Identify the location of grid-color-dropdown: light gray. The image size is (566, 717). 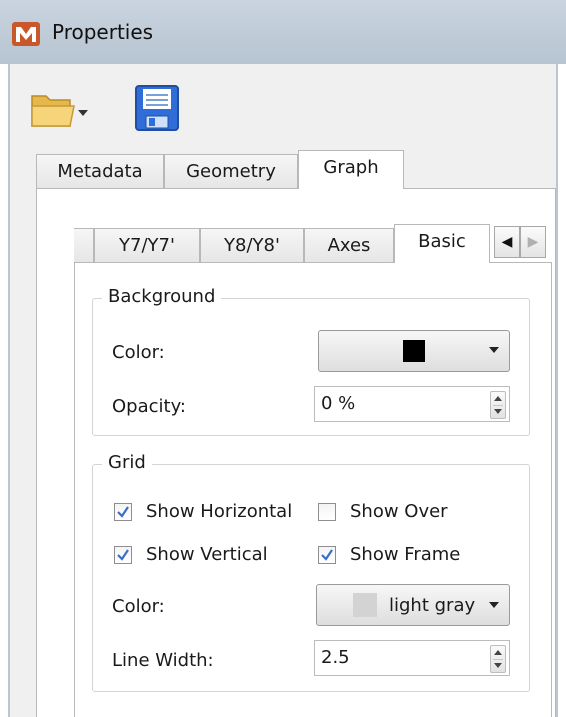
(413, 605).